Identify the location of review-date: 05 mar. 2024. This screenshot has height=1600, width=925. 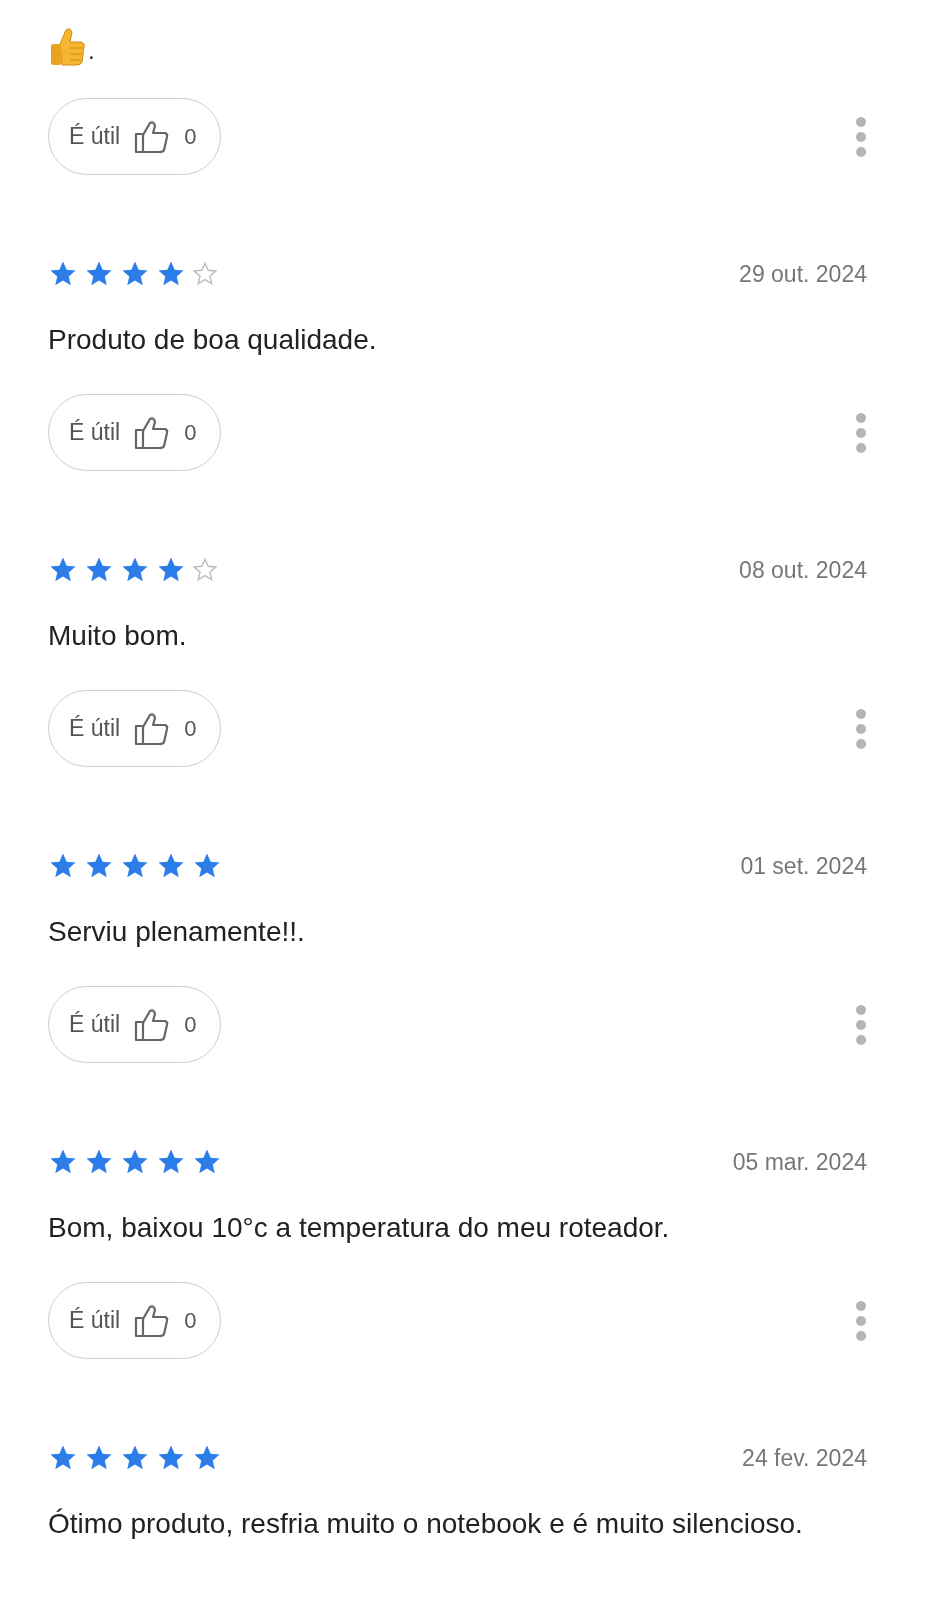
(799, 1162).